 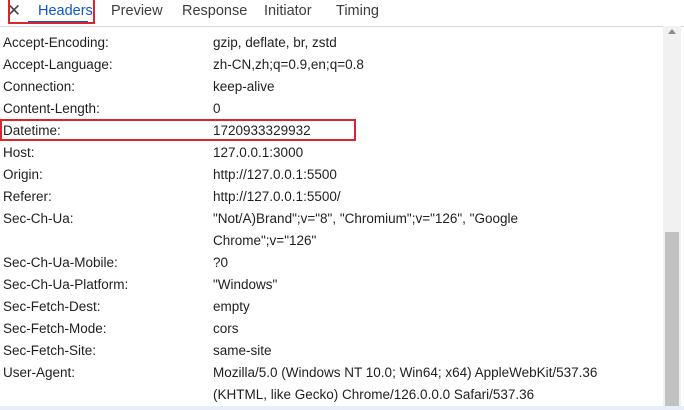 I want to click on scroll-up-arrow-icon, so click(x=672, y=31).